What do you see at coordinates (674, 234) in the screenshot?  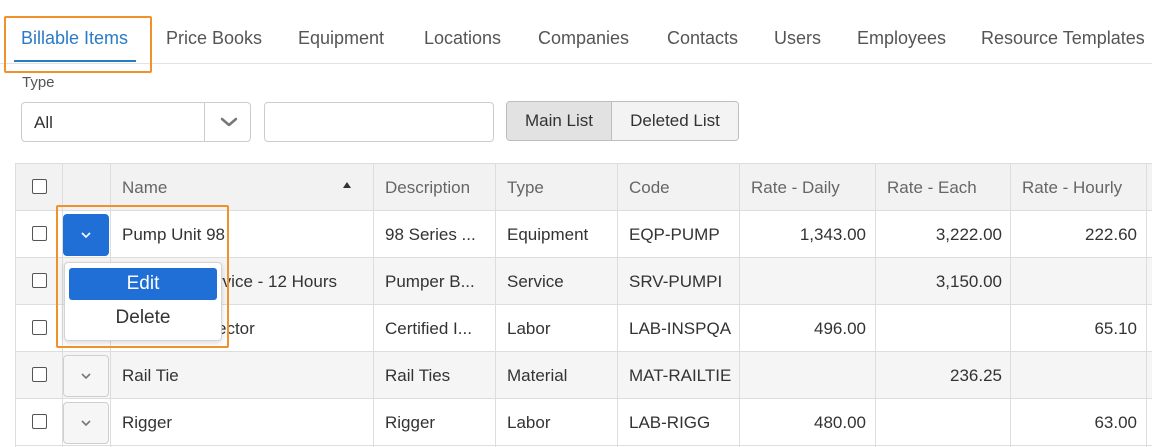 I see `cell-code: EQP-PUMP` at bounding box center [674, 234].